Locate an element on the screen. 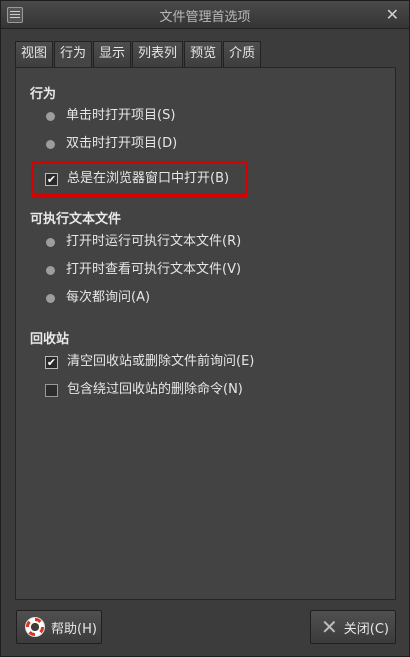 This screenshot has height=657, width=410. open-in-browser-checkbox: ✔ 总是在浏览器窗口中打开(B) is located at coordinates (137, 179).